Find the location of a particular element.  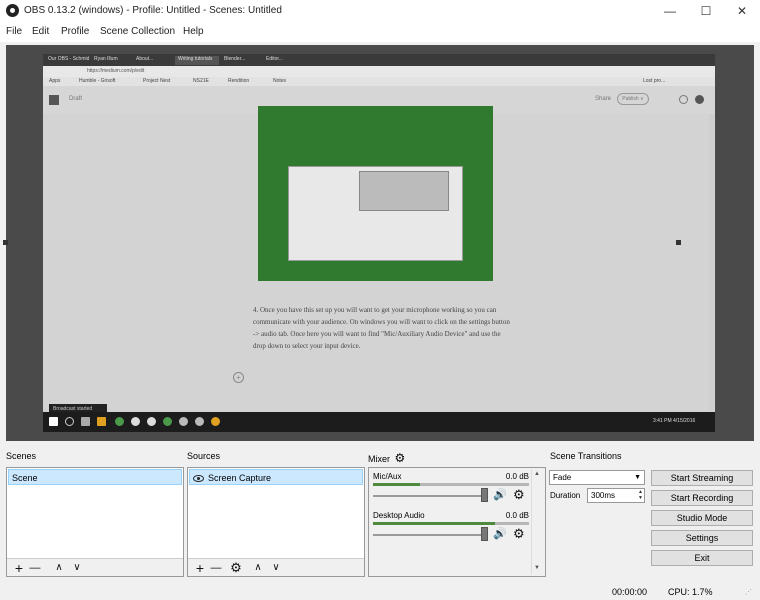

transition-select-value: Fade is located at coordinates (562, 477).